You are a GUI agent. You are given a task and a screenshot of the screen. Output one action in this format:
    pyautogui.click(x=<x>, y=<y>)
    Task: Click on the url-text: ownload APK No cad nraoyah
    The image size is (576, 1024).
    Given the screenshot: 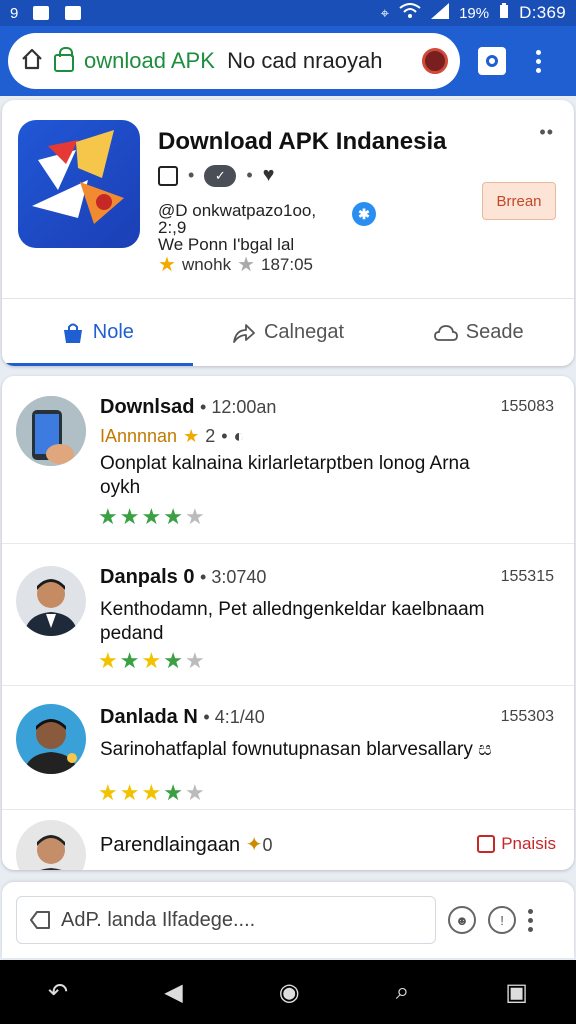 What is the action you would take?
    pyautogui.click(x=248, y=61)
    